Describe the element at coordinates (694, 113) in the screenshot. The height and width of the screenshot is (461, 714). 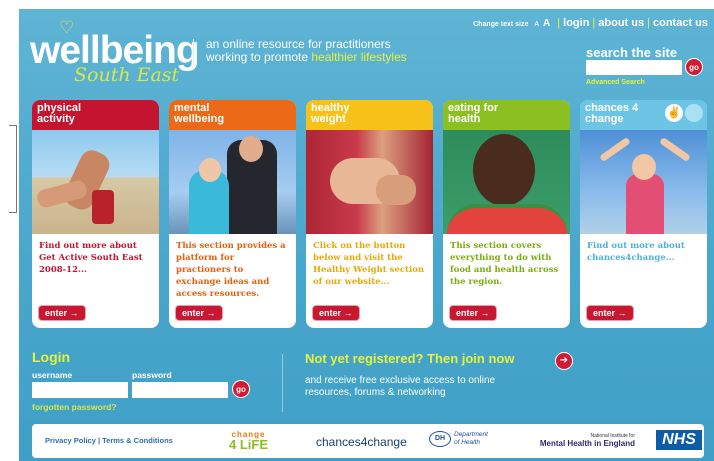
I see `circle-logo-icon` at that location.